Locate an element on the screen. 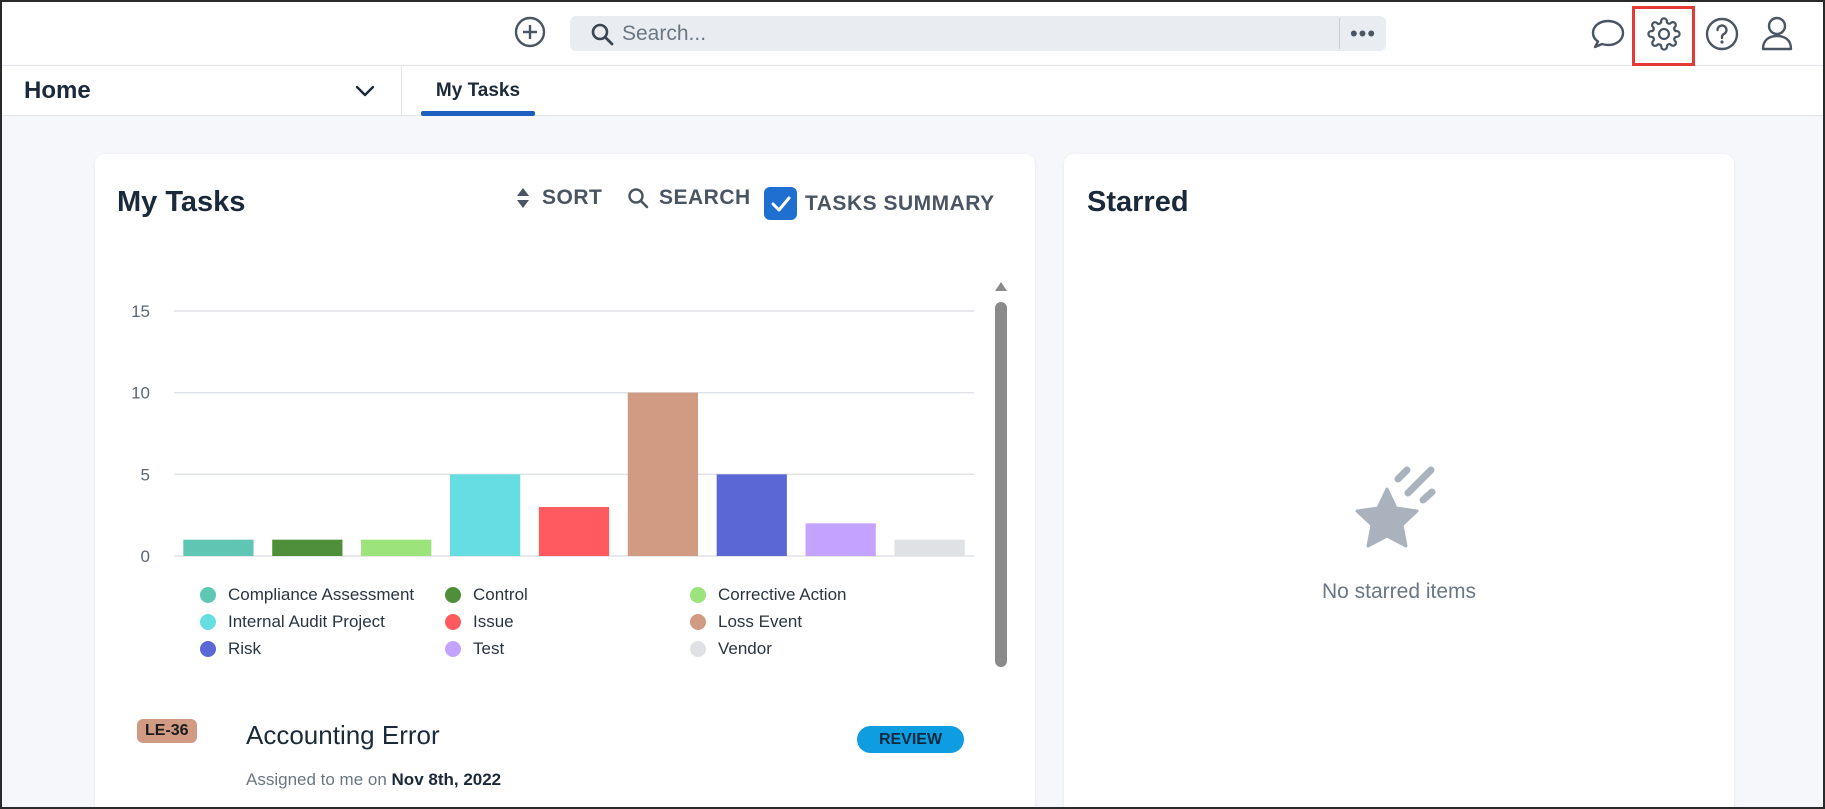  bar-internal-audit-project is located at coordinates (485, 515).